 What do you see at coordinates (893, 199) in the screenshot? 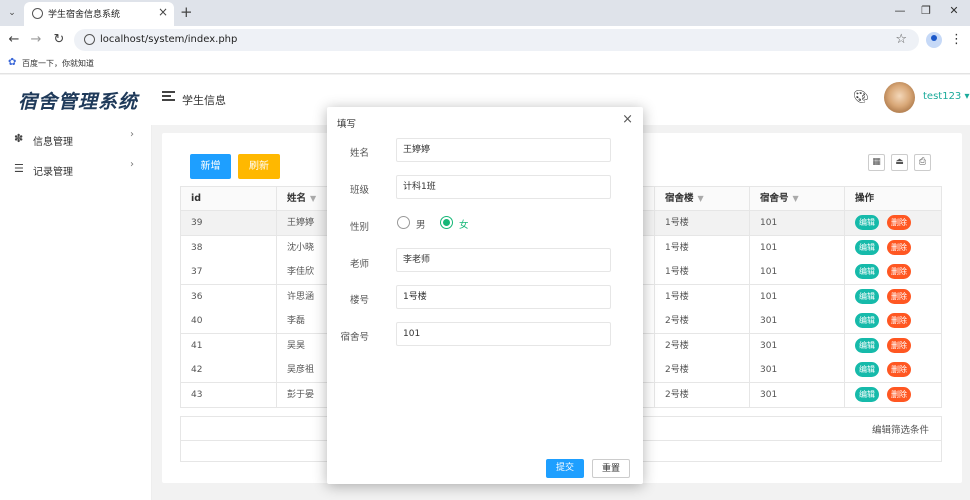
I see `column-header-actions: 操作` at bounding box center [893, 199].